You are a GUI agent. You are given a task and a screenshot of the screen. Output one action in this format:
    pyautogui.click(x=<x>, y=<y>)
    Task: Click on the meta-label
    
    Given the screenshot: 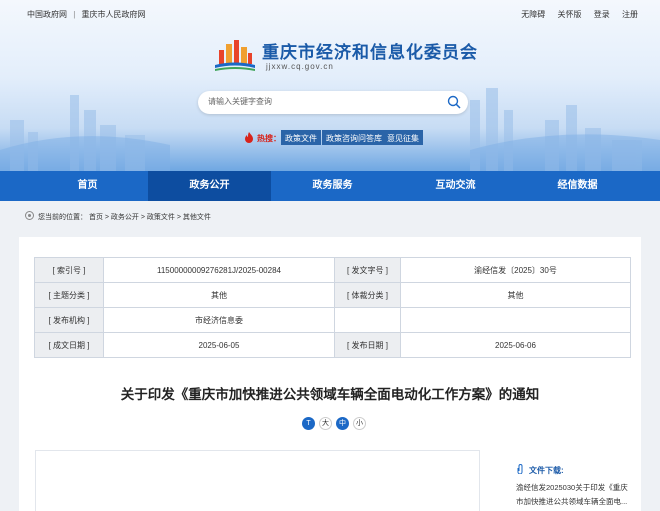 What is the action you would take?
    pyautogui.click(x=367, y=320)
    